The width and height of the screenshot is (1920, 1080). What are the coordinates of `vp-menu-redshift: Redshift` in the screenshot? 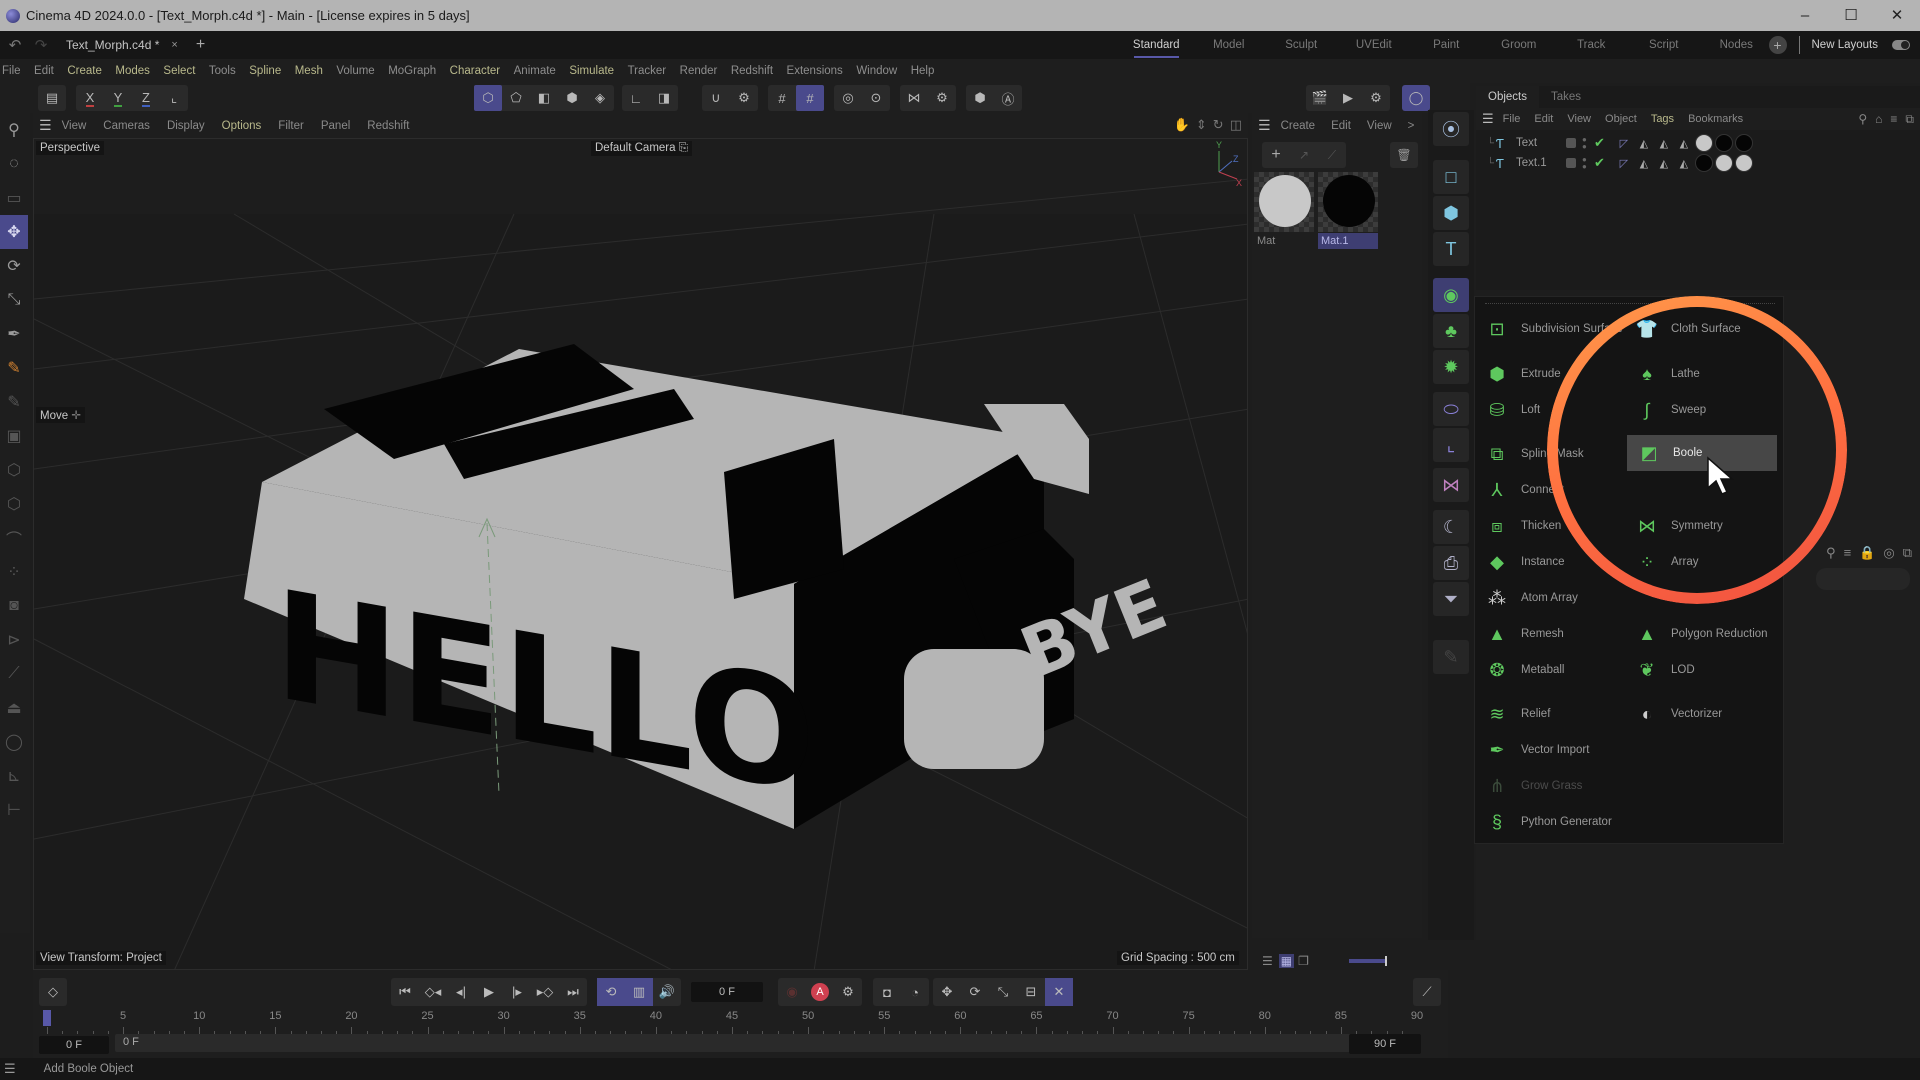 It's located at (388, 126).